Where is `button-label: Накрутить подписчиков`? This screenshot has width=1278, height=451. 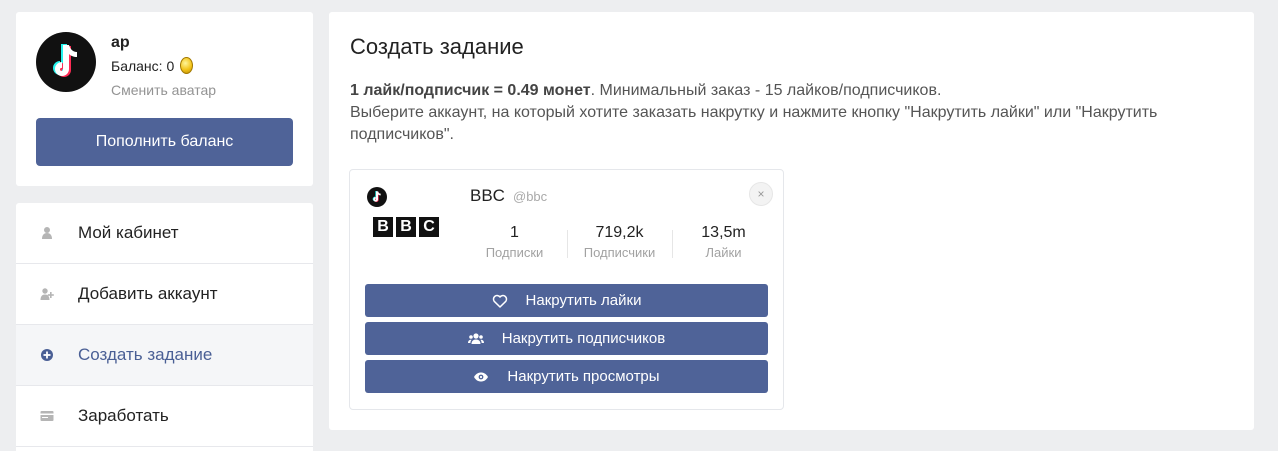 button-label: Накрутить подписчиков is located at coordinates (583, 338).